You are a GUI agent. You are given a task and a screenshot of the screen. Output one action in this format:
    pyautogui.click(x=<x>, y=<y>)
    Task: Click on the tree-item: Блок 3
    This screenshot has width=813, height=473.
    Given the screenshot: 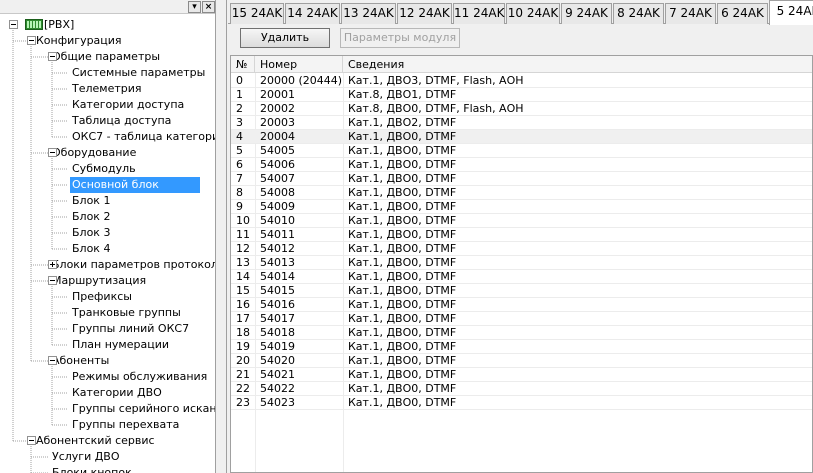 What is the action you would take?
    pyautogui.click(x=91, y=233)
    